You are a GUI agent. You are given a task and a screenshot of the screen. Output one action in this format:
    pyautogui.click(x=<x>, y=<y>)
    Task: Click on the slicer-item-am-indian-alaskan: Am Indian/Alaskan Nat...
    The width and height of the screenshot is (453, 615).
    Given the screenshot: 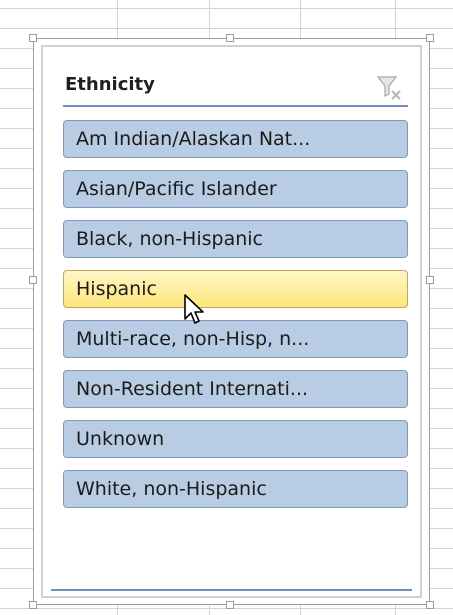 What is the action you would take?
    pyautogui.click(x=235, y=139)
    